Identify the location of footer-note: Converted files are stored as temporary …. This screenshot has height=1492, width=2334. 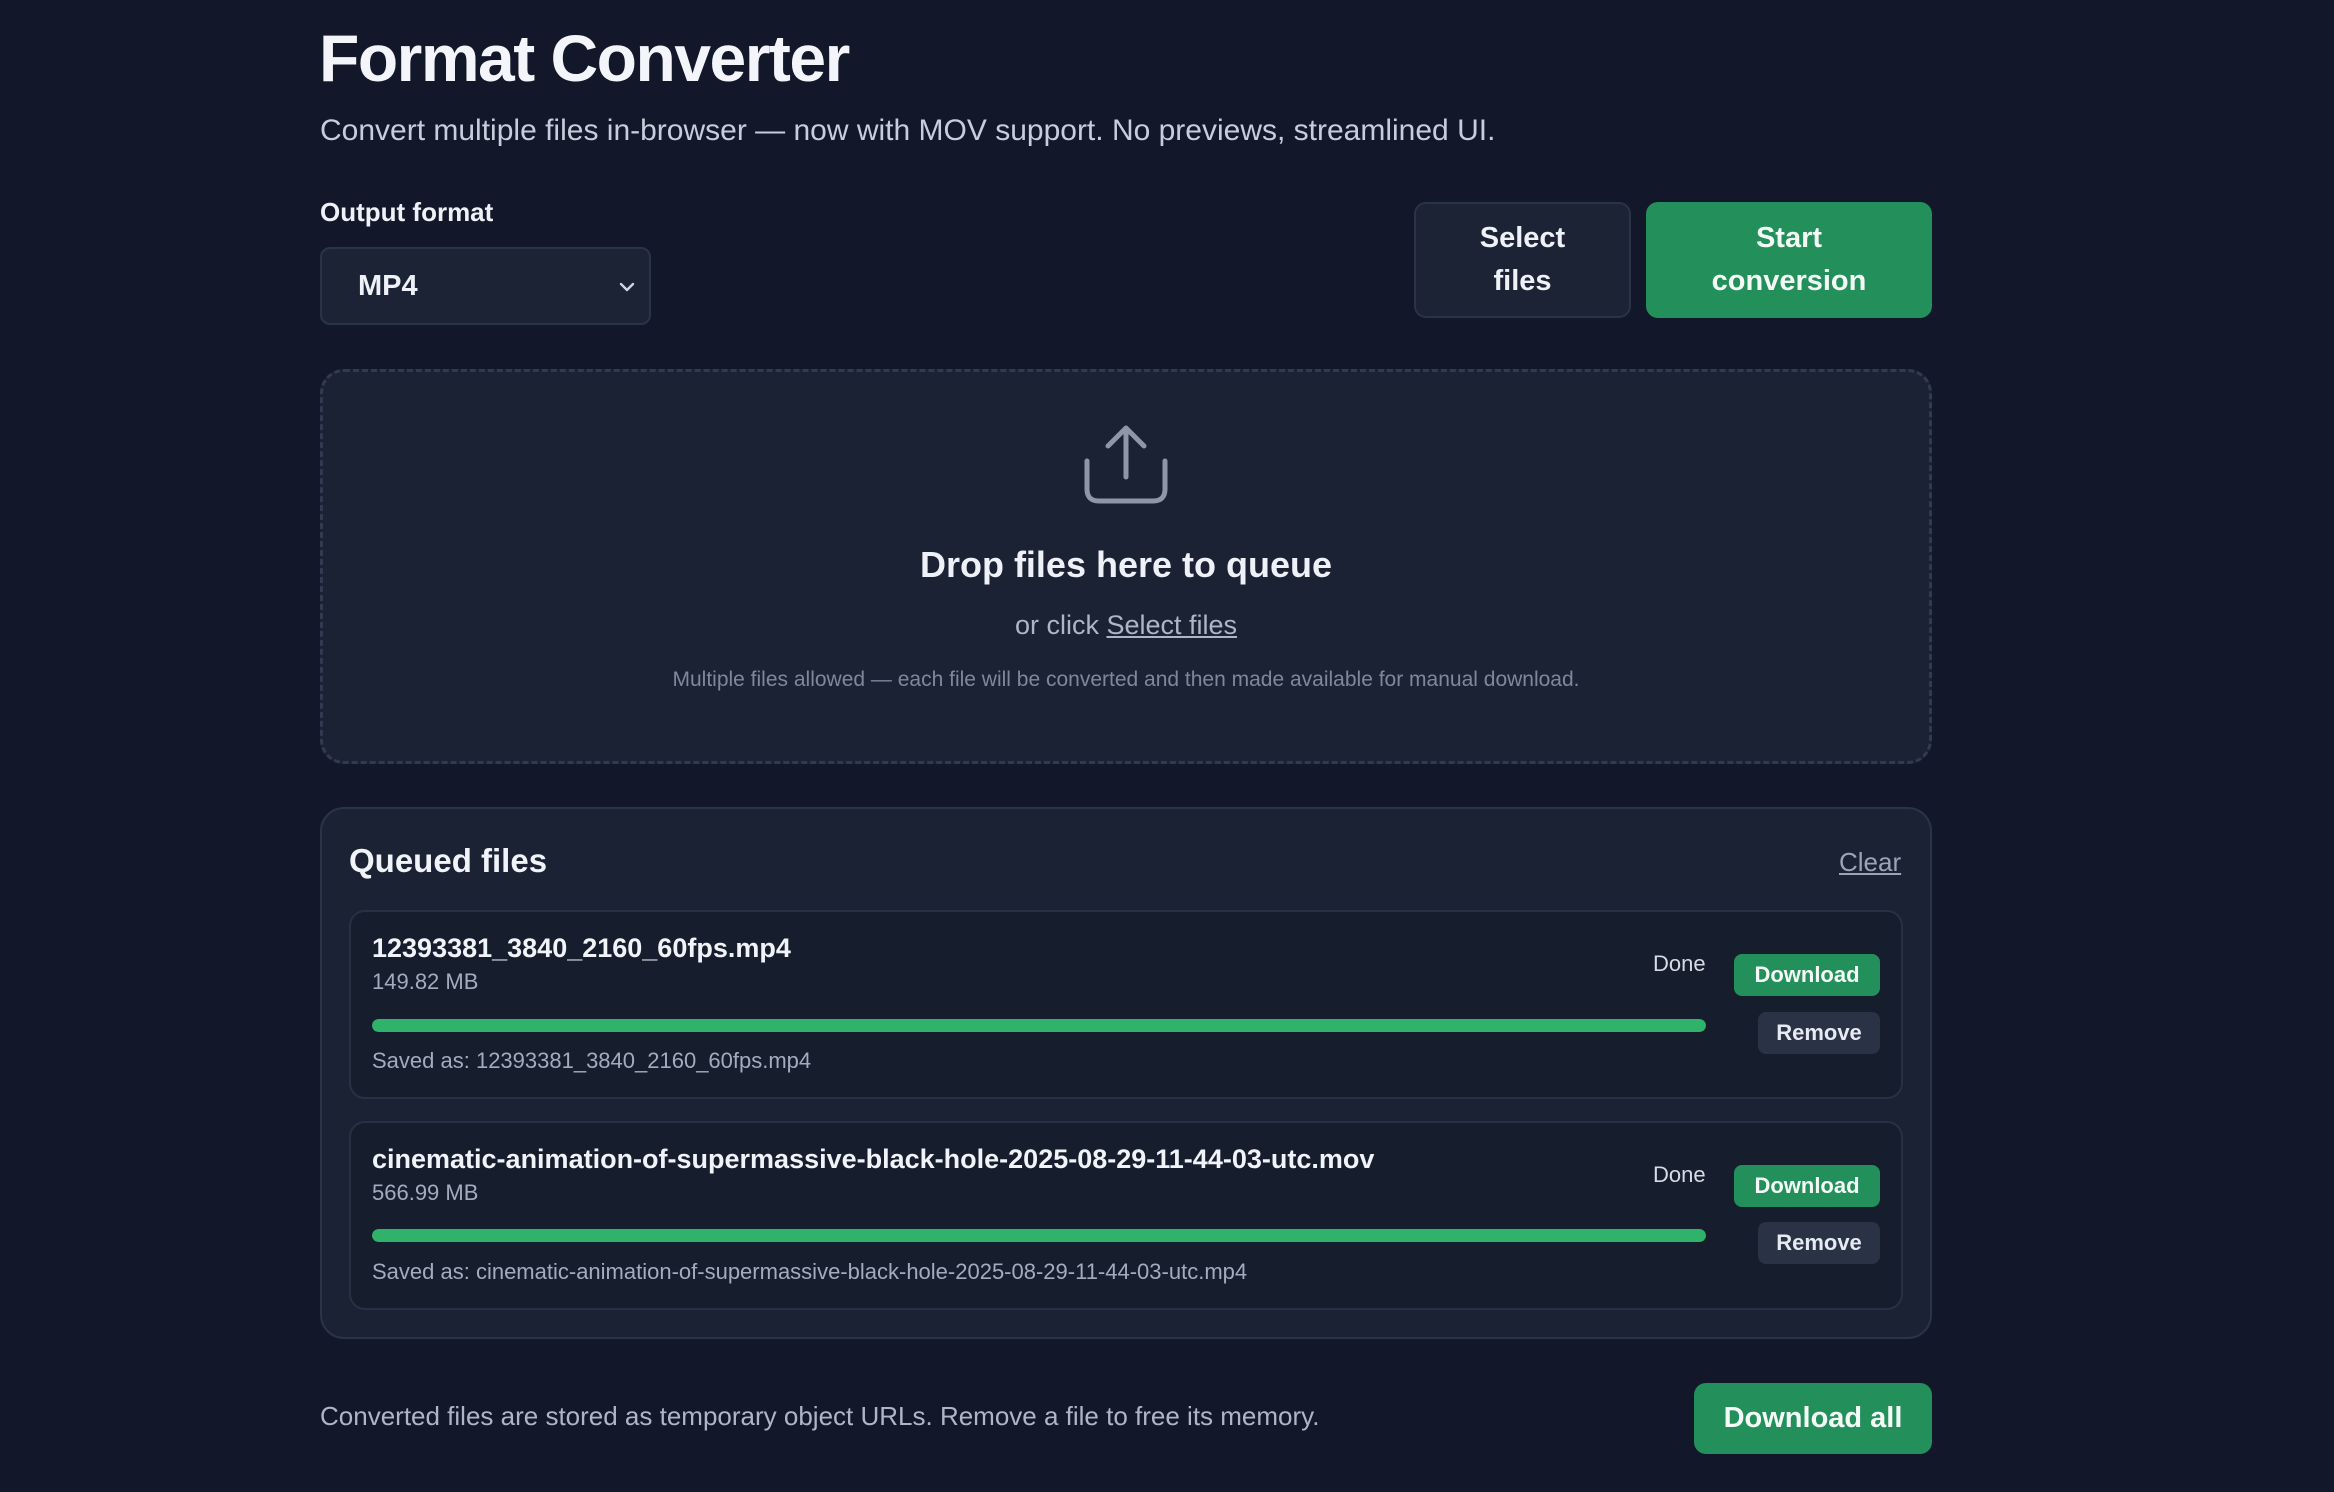
(820, 1416).